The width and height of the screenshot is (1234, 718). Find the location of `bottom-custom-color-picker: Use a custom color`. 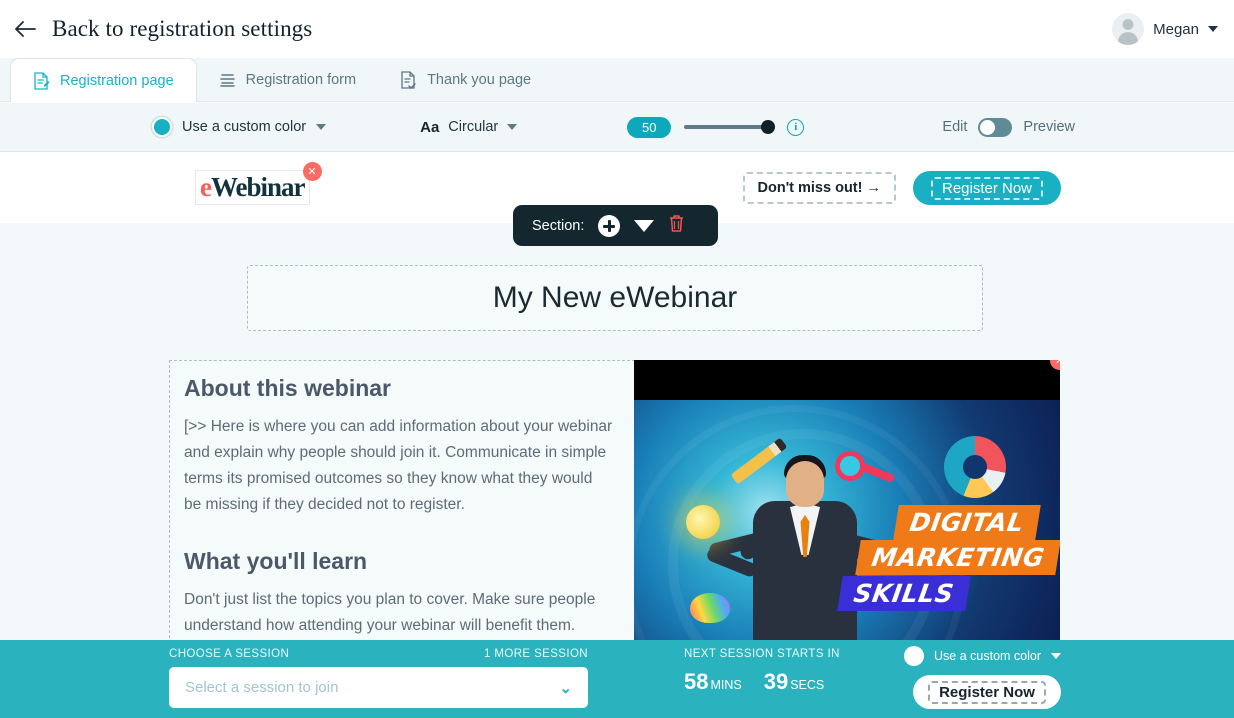

bottom-custom-color-picker: Use a custom color is located at coordinates (982, 656).